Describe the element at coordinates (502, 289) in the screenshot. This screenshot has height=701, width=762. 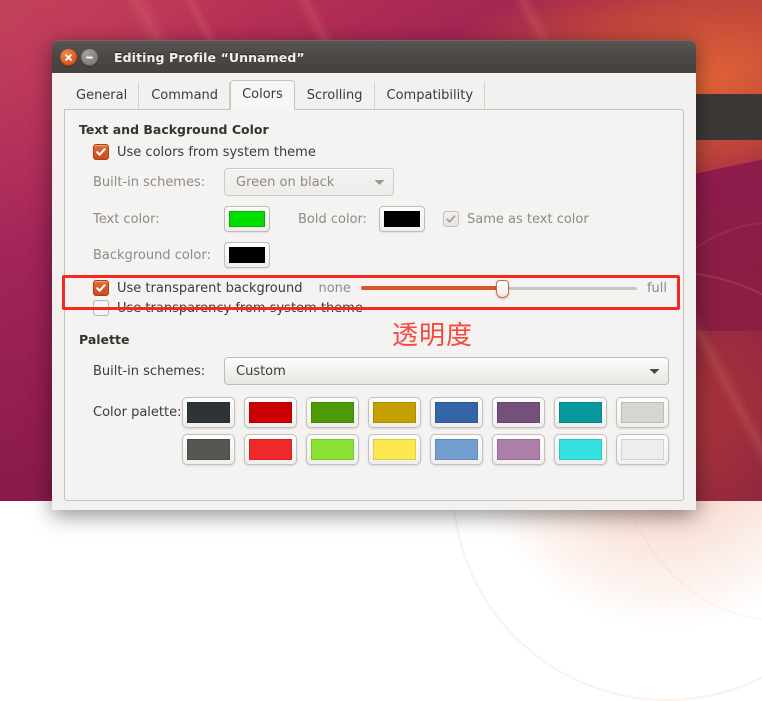
I see `slider-handle` at that location.